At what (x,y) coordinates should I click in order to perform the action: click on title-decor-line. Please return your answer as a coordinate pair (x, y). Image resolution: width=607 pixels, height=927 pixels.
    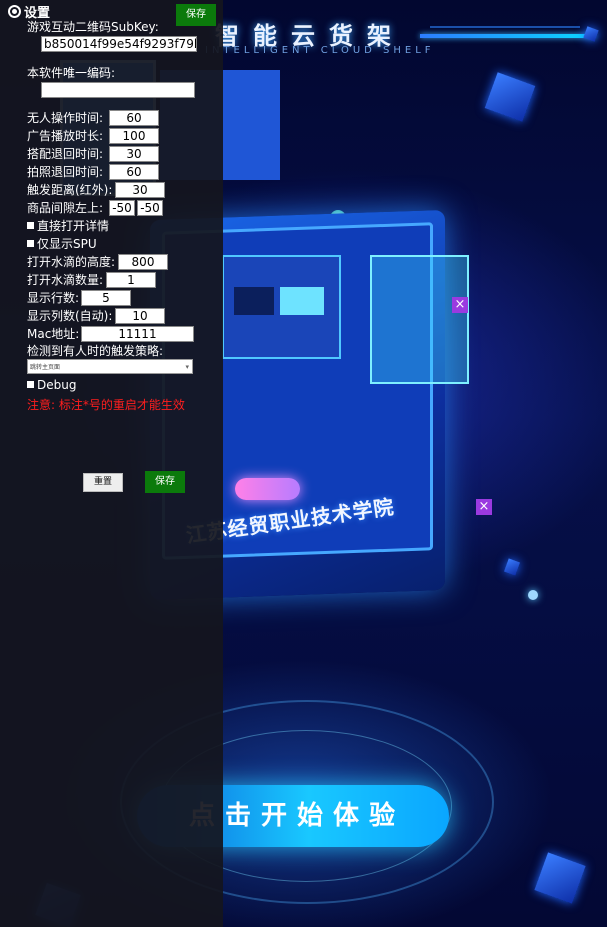
    Looking at the image, I should click on (505, 27).